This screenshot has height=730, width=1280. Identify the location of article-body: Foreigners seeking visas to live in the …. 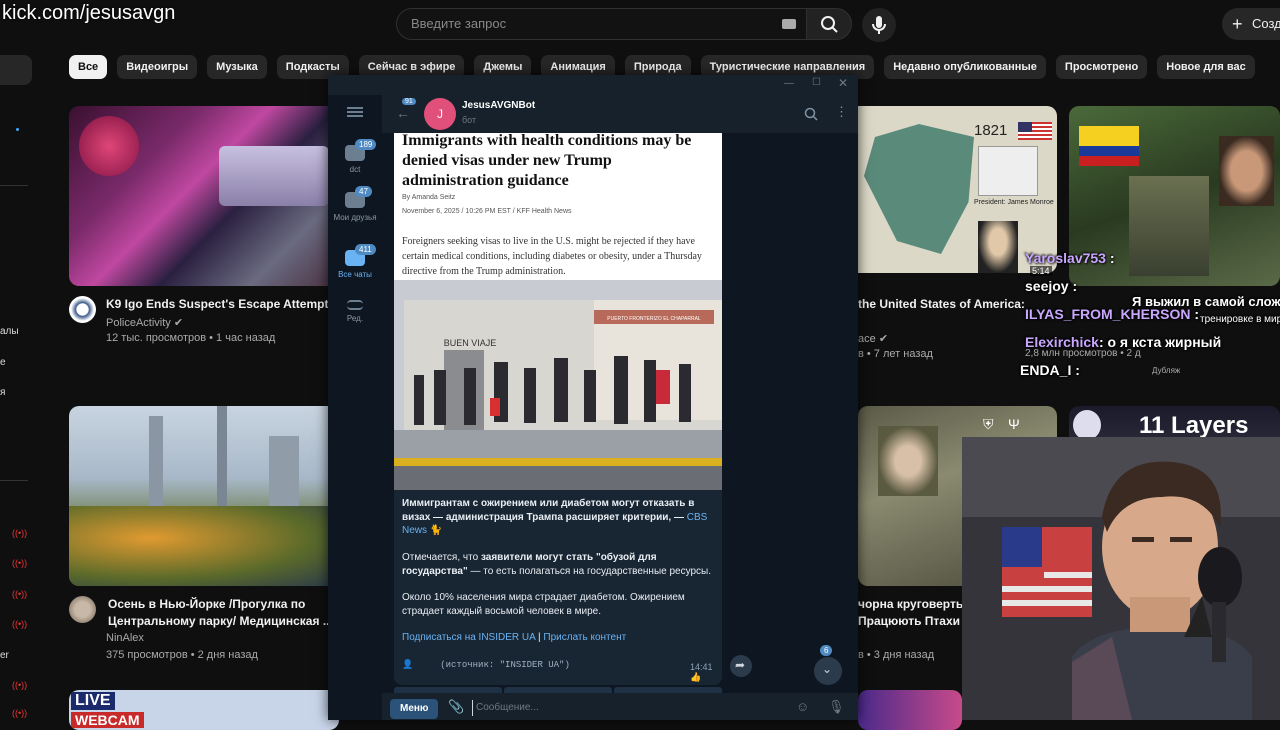
(552, 256).